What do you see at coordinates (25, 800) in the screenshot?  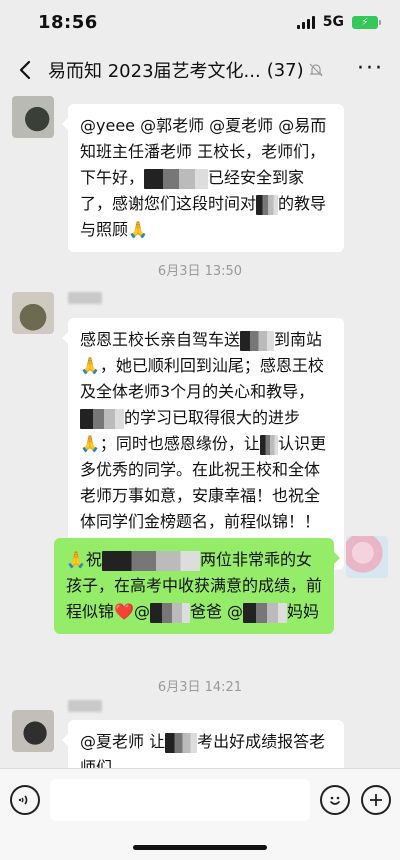 I see `voice-icon` at bounding box center [25, 800].